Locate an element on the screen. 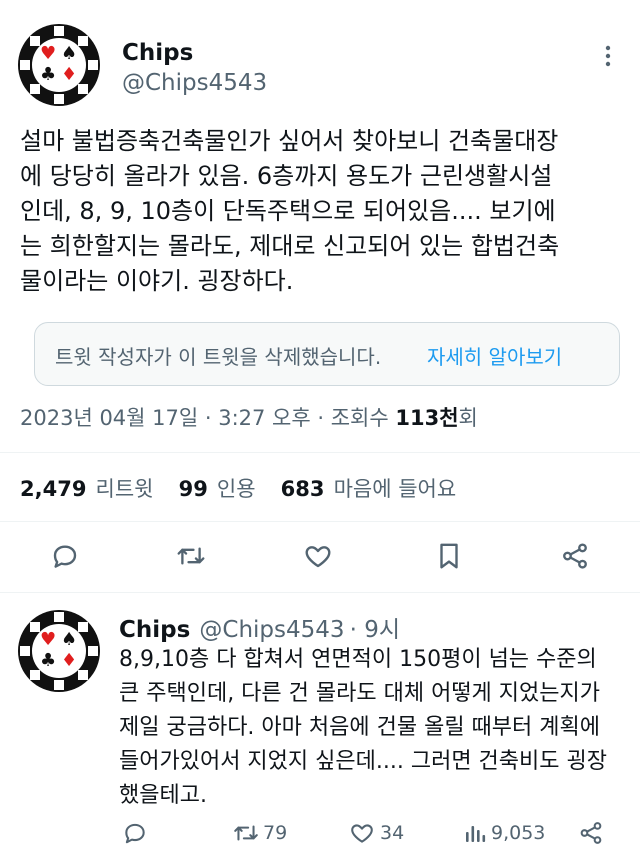  reply-avatar: ♥ ♠ ♣ ♦ is located at coordinates (59, 651).